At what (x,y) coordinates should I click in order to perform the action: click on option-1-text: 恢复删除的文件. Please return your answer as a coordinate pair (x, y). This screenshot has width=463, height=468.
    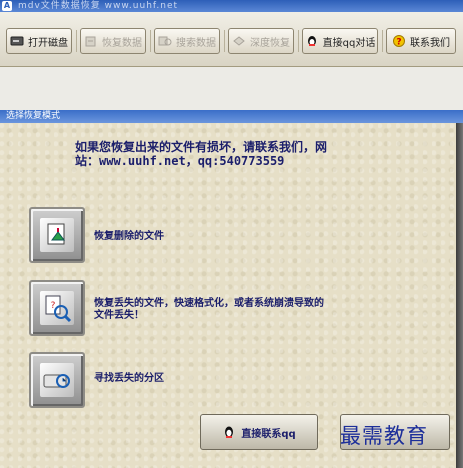
    Looking at the image, I should click on (129, 236).